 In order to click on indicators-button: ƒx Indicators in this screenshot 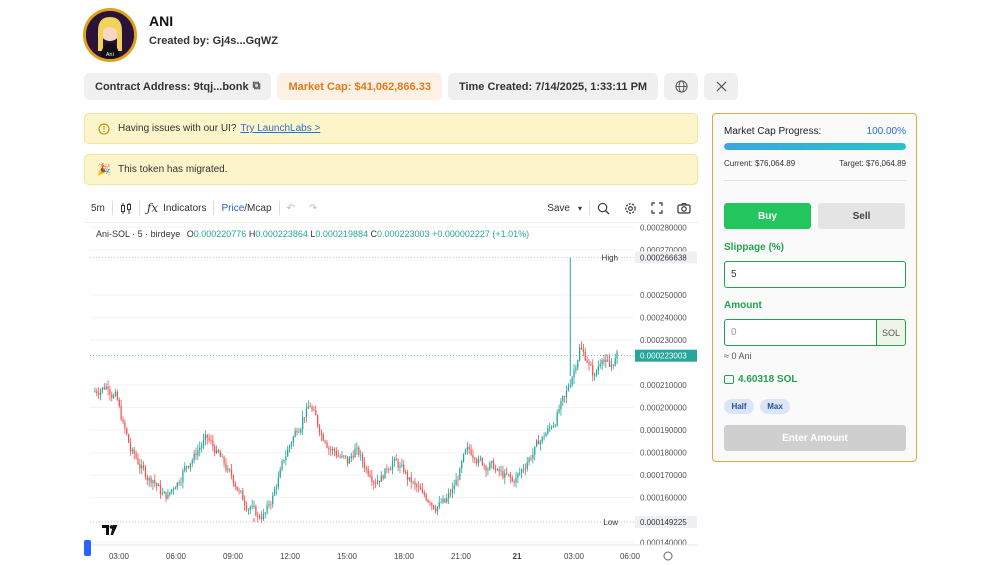, I will do `click(177, 208)`.